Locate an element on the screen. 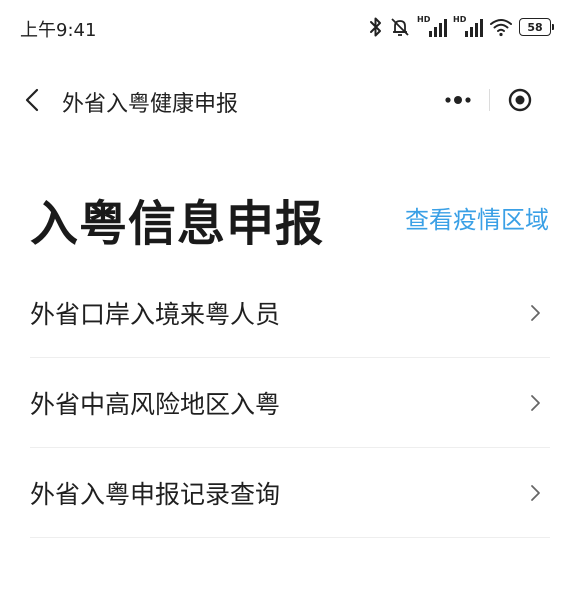 This screenshot has width=565, height=593. menu-item-record-query: 外省入粤申报记录查询 is located at coordinates (290, 493).